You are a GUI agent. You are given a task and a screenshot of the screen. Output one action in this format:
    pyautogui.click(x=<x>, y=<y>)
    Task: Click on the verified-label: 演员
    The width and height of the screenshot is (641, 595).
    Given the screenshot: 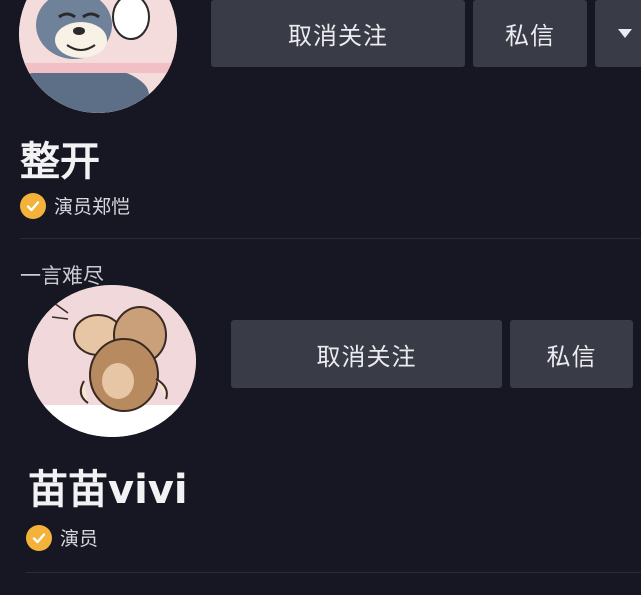 What is the action you would take?
    pyautogui.click(x=79, y=539)
    